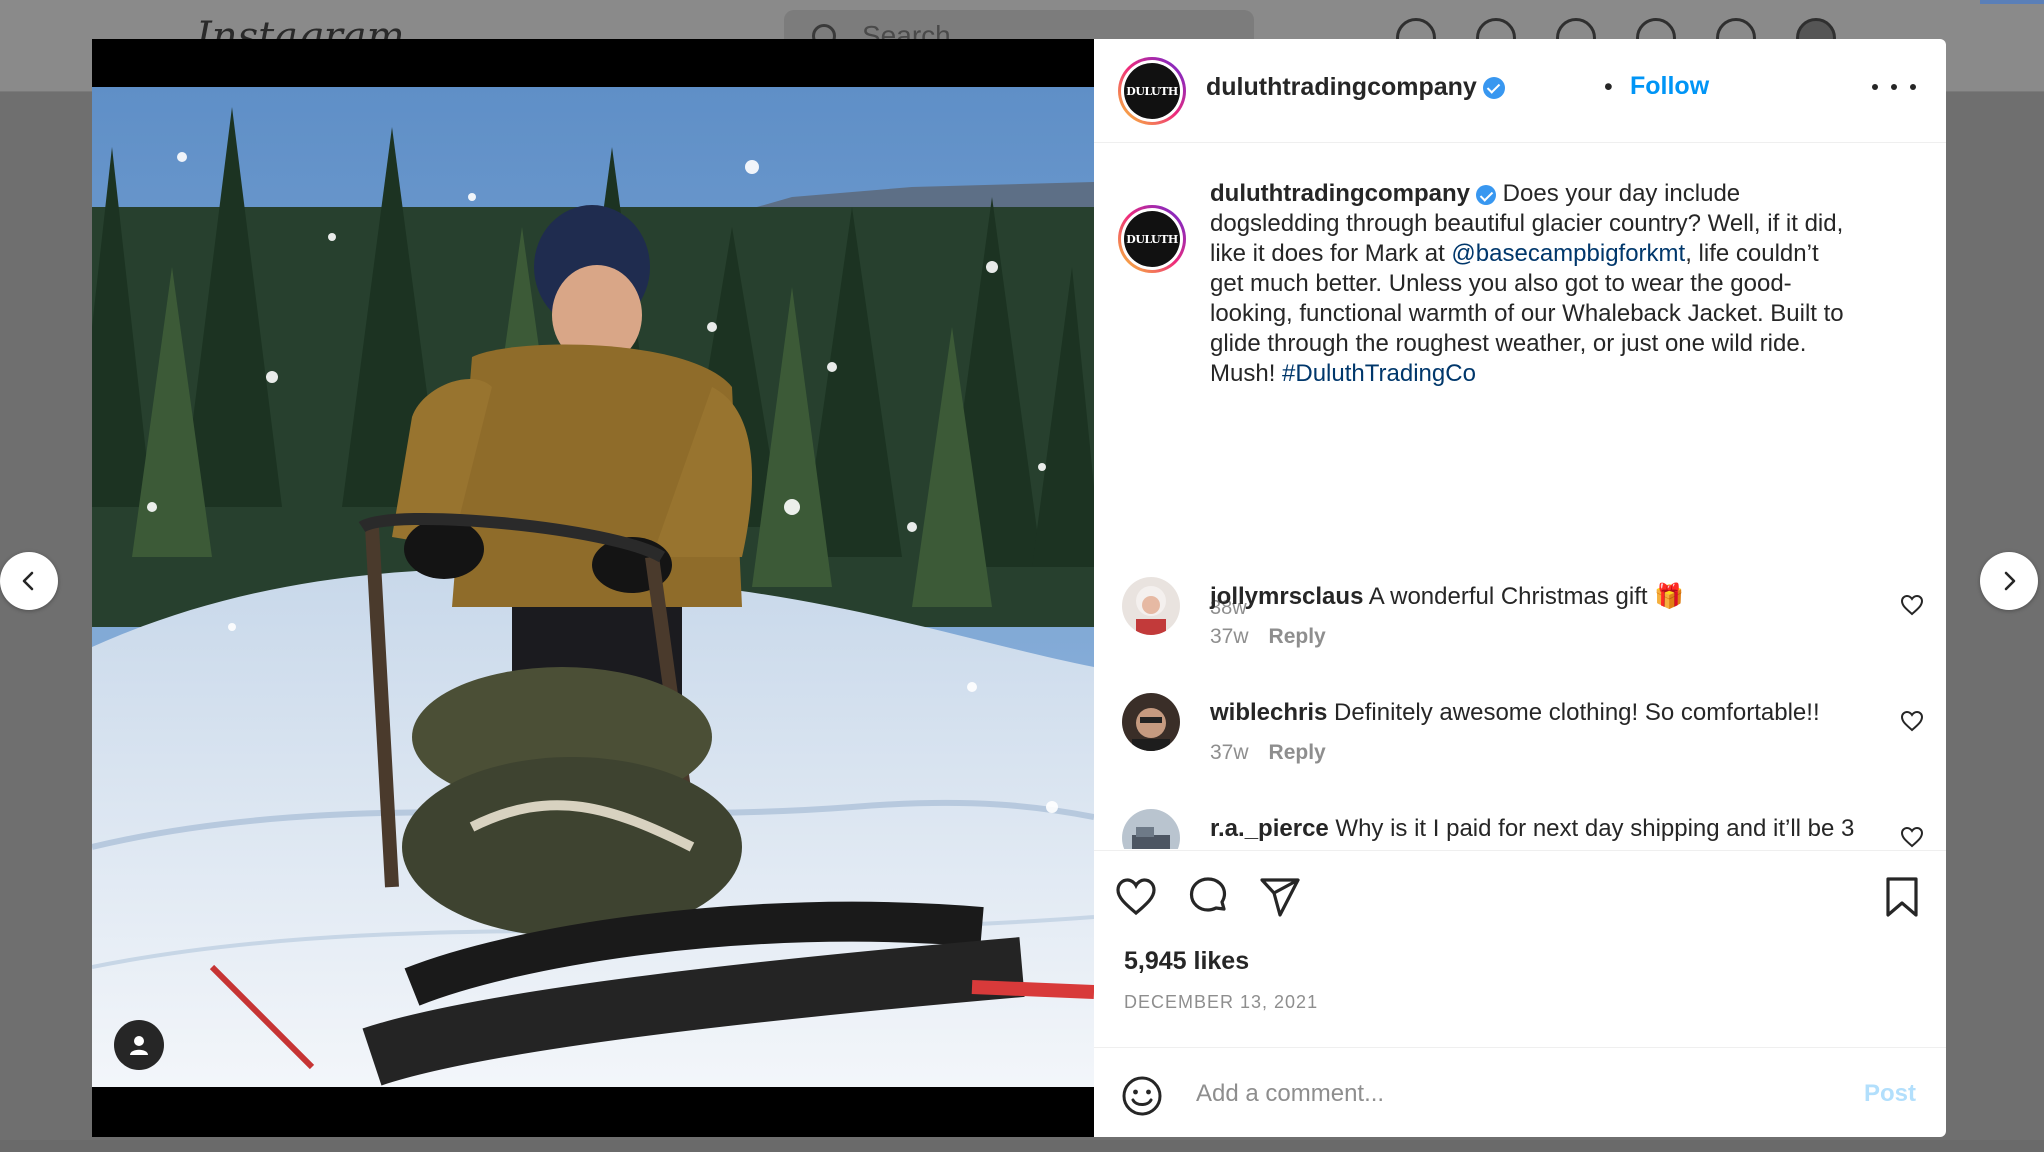 Image resolution: width=2044 pixels, height=1152 pixels. I want to click on add-comment-input, so click(1486, 1094).